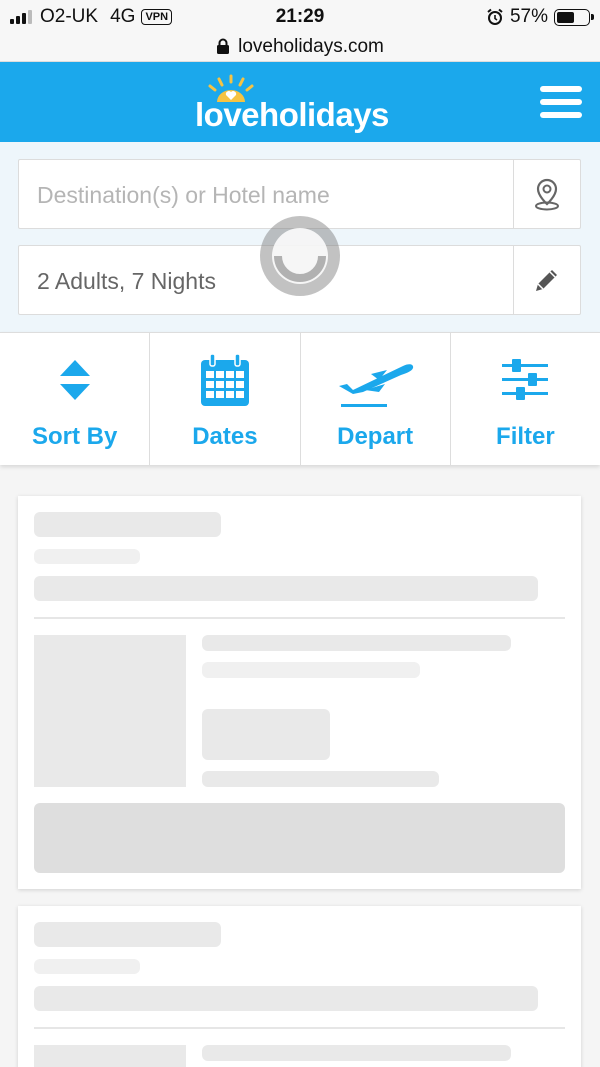 The image size is (600, 1067). I want to click on pencil-icon, so click(546, 280).